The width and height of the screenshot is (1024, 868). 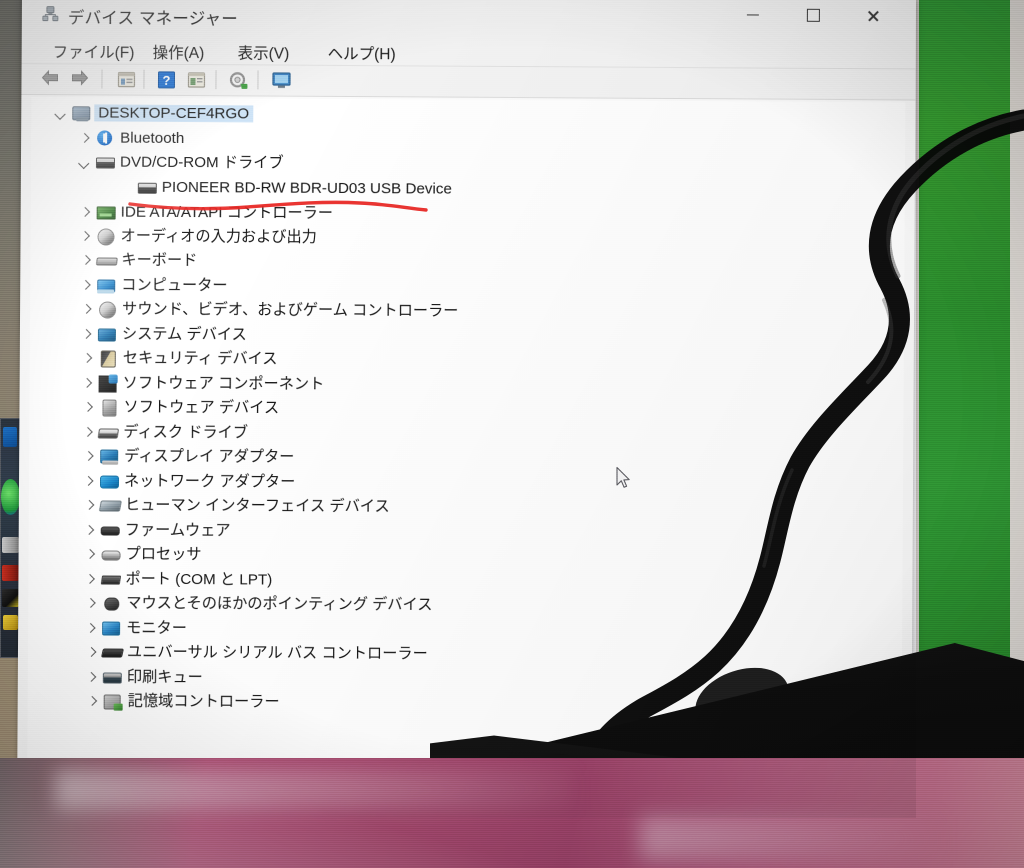 I want to click on minimize-button, so click(x=753, y=16).